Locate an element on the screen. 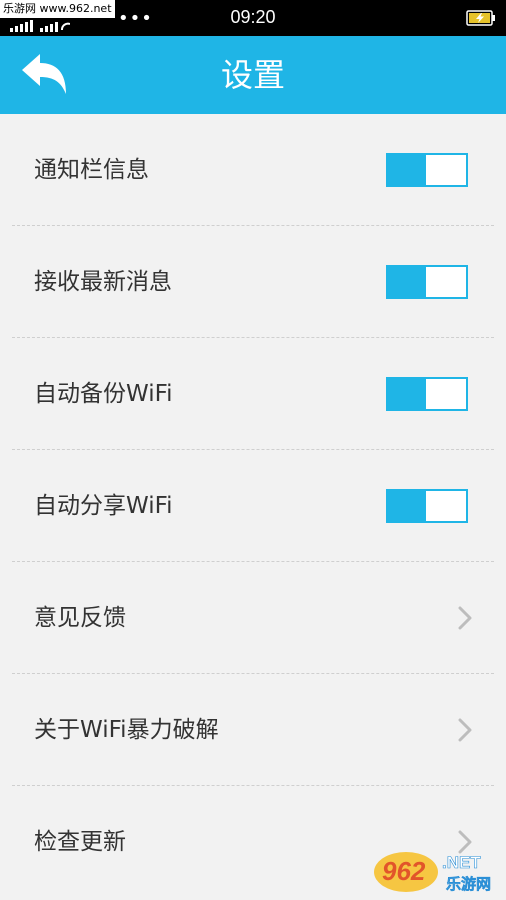 The width and height of the screenshot is (506, 900). page-title: 设置 is located at coordinates (252, 75).